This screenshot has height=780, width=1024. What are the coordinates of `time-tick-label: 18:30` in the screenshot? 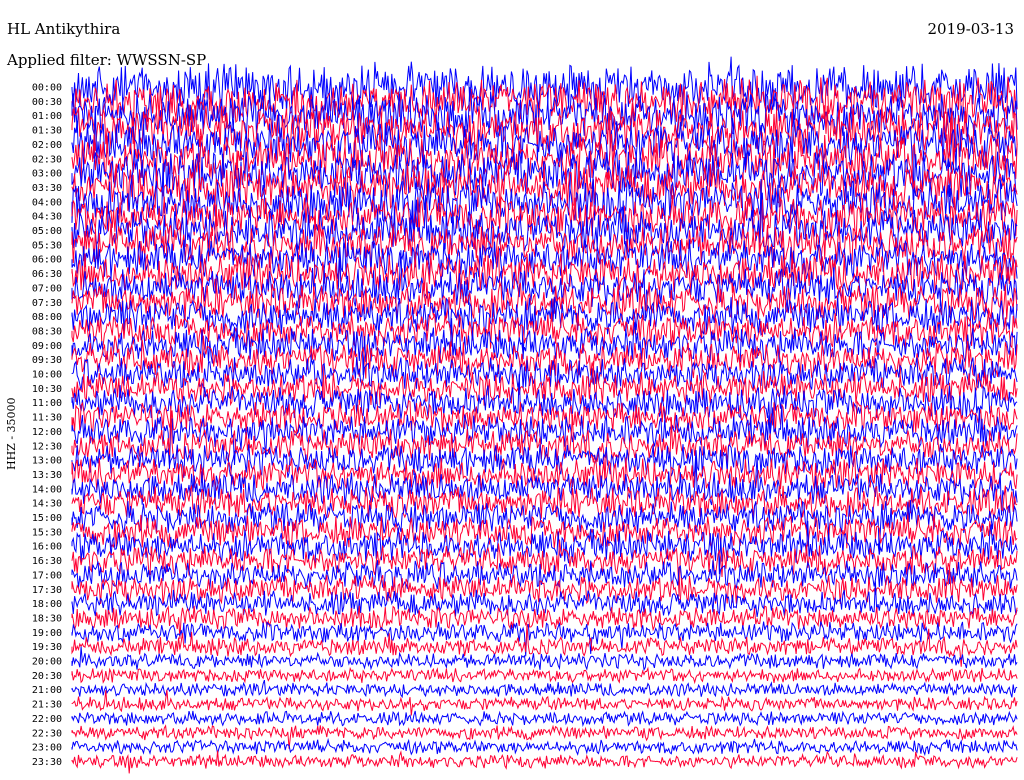 It's located at (47, 618).